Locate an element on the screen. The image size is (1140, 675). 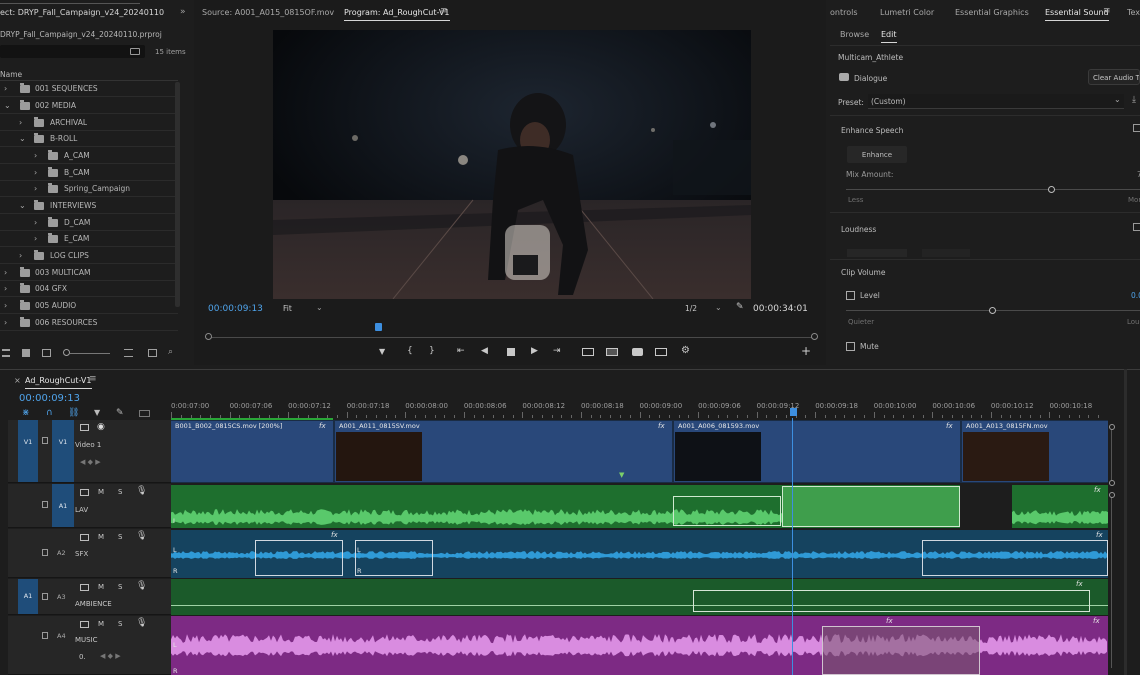
icon-view-icon is located at coordinates (26, 353).